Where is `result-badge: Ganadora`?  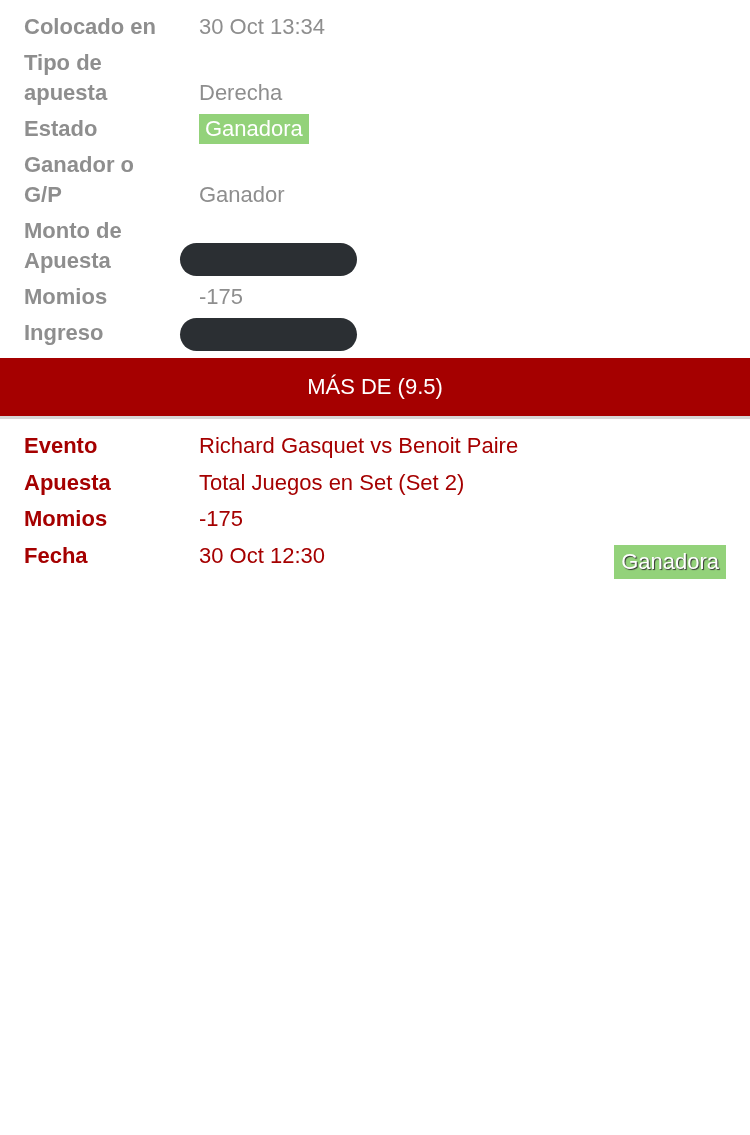
result-badge: Ganadora is located at coordinates (670, 561).